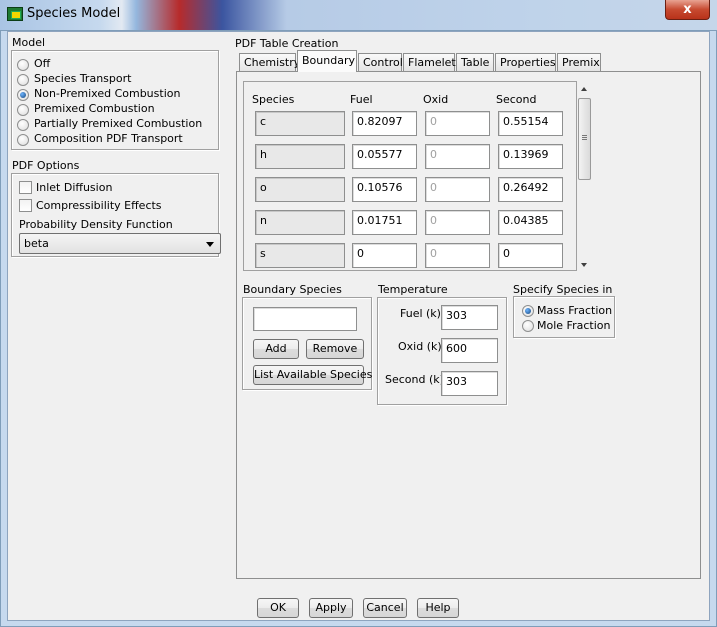  I want to click on pdf-function-select: beta, so click(120, 243).